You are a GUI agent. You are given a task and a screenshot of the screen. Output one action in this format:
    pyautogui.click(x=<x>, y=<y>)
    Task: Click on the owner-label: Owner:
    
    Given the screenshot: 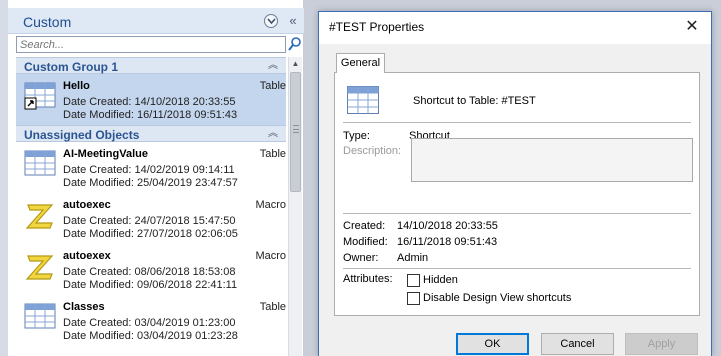 What is the action you would take?
    pyautogui.click(x=361, y=258)
    